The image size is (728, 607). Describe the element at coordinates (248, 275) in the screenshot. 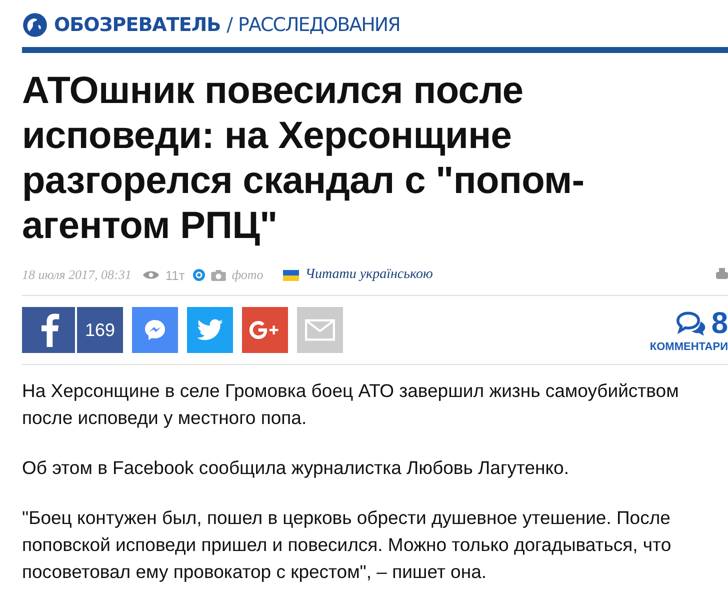

I see `photo-label: фото` at that location.